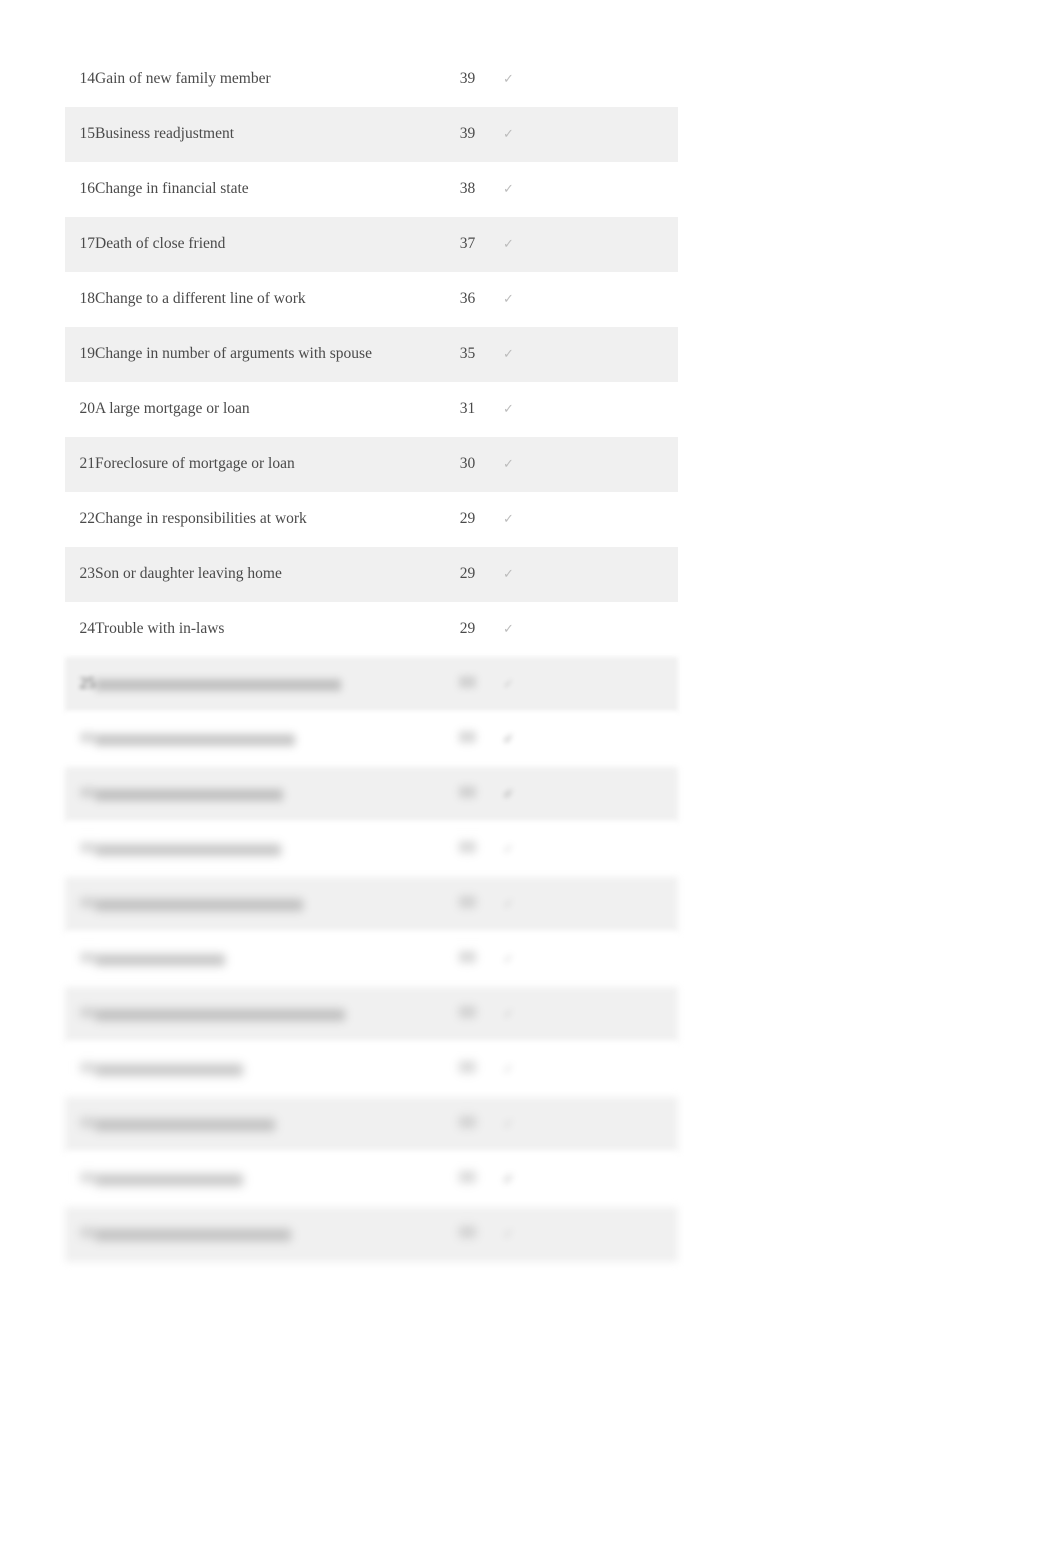 This screenshot has height=1561, width=1062. Describe the element at coordinates (371, 134) in the screenshot. I see `table-row: 15 Business readjustment 39 ✓` at that location.